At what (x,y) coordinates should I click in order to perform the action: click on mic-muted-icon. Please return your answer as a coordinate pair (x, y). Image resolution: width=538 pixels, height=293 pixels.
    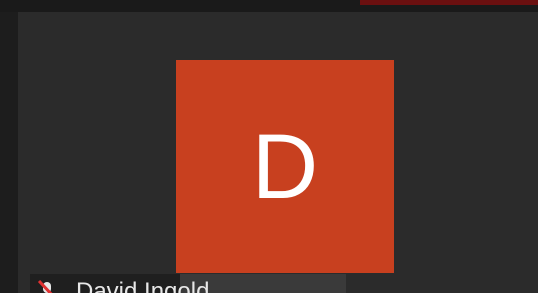
    Looking at the image, I should click on (47, 286).